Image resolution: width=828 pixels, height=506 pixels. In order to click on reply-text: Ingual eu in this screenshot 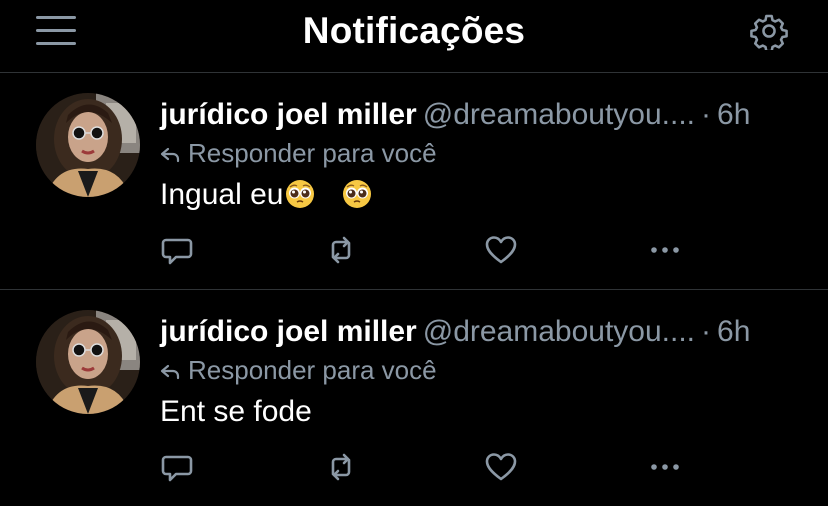, I will do `click(266, 195)`.